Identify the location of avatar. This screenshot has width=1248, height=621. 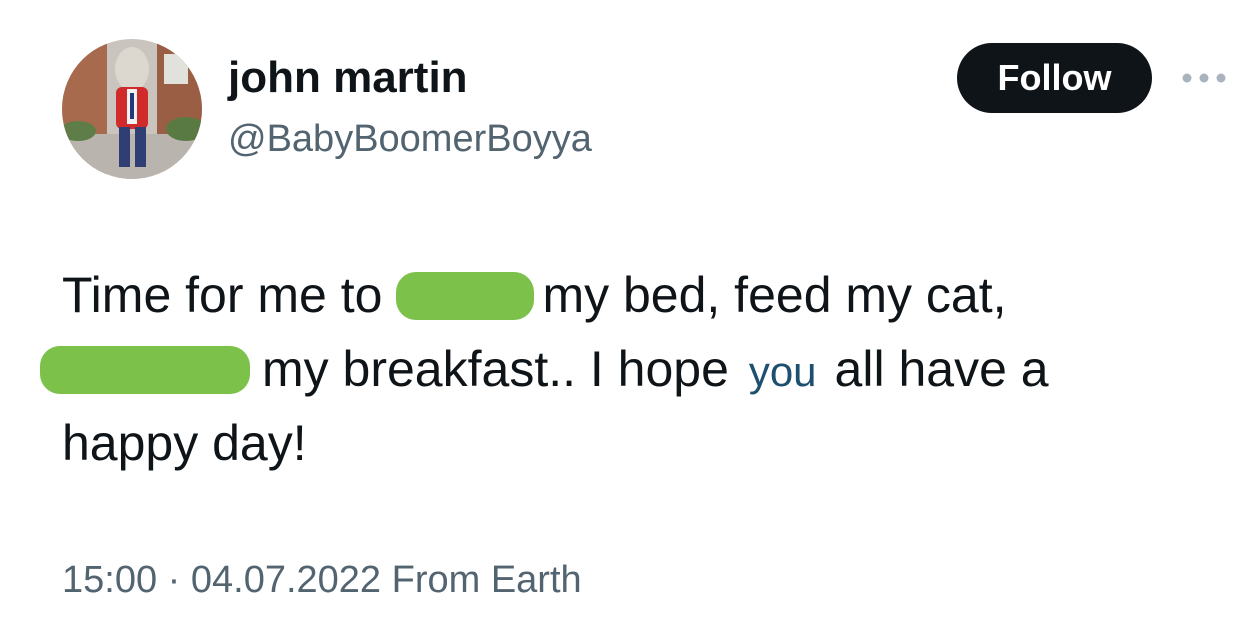
(132, 109).